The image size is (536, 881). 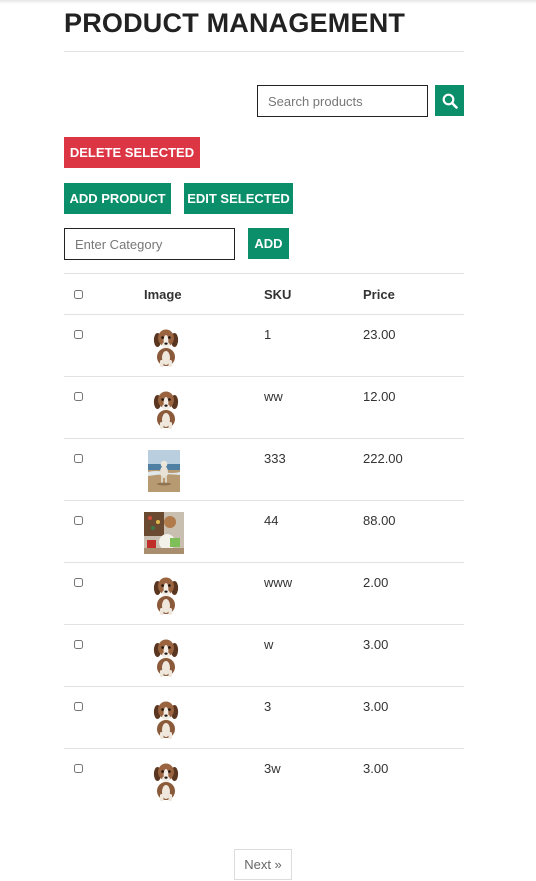 What do you see at coordinates (313, 655) in the screenshot?
I see `row-sku: w` at bounding box center [313, 655].